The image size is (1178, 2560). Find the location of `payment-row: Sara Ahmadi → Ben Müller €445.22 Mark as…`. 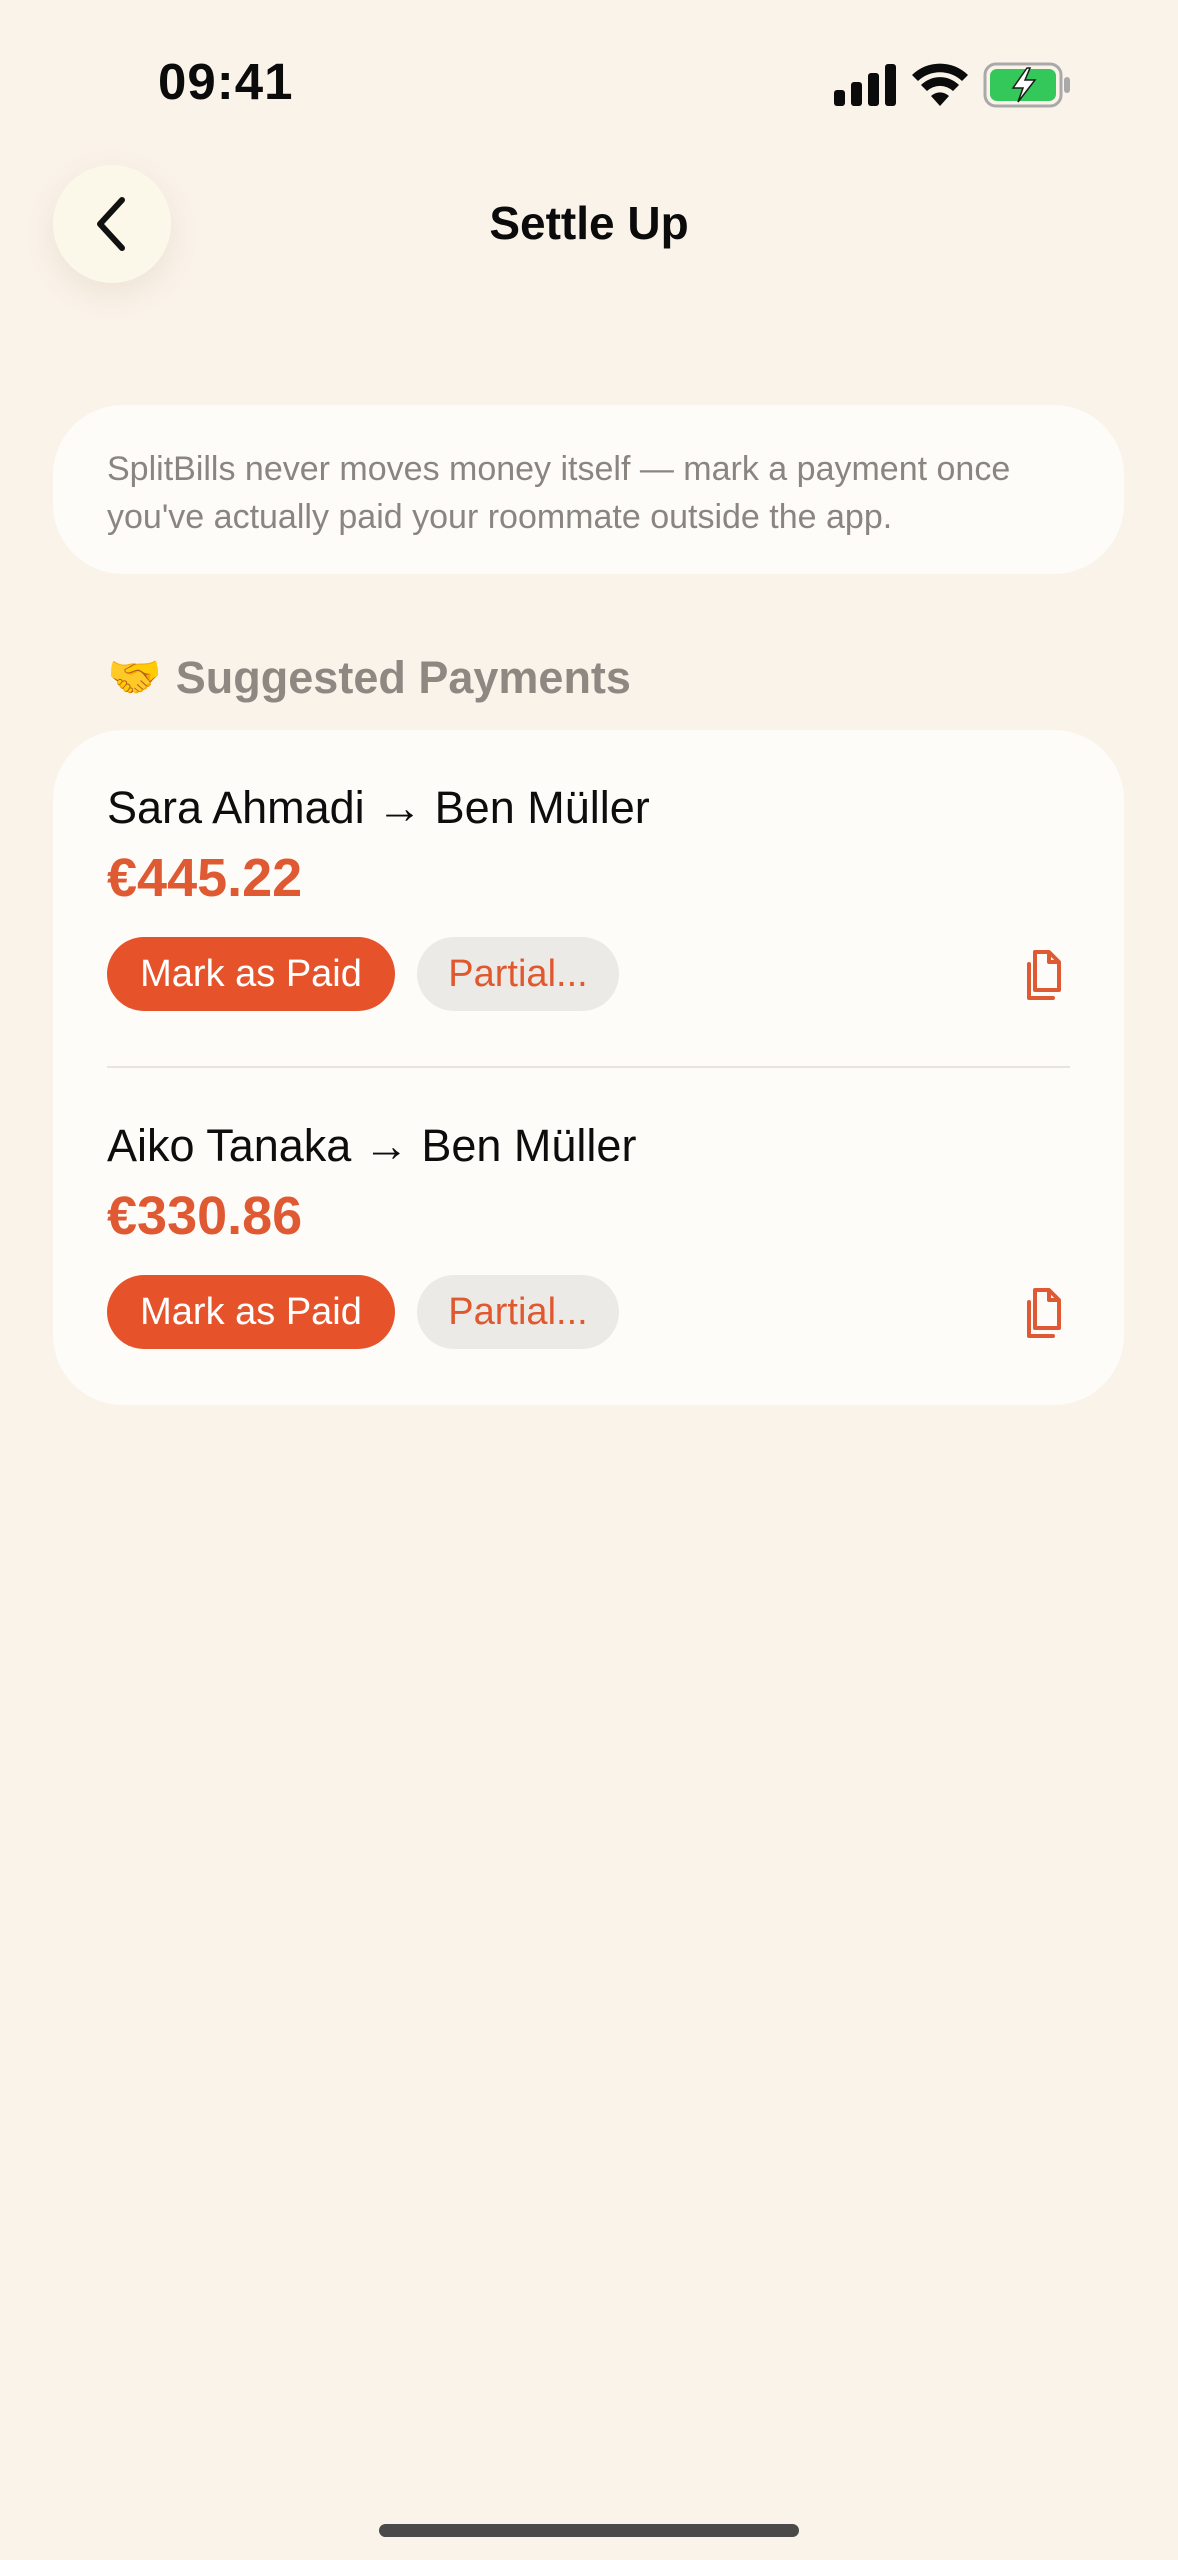

payment-row: Sara Ahmadi → Ben Müller €445.22 Mark as… is located at coordinates (588, 899).